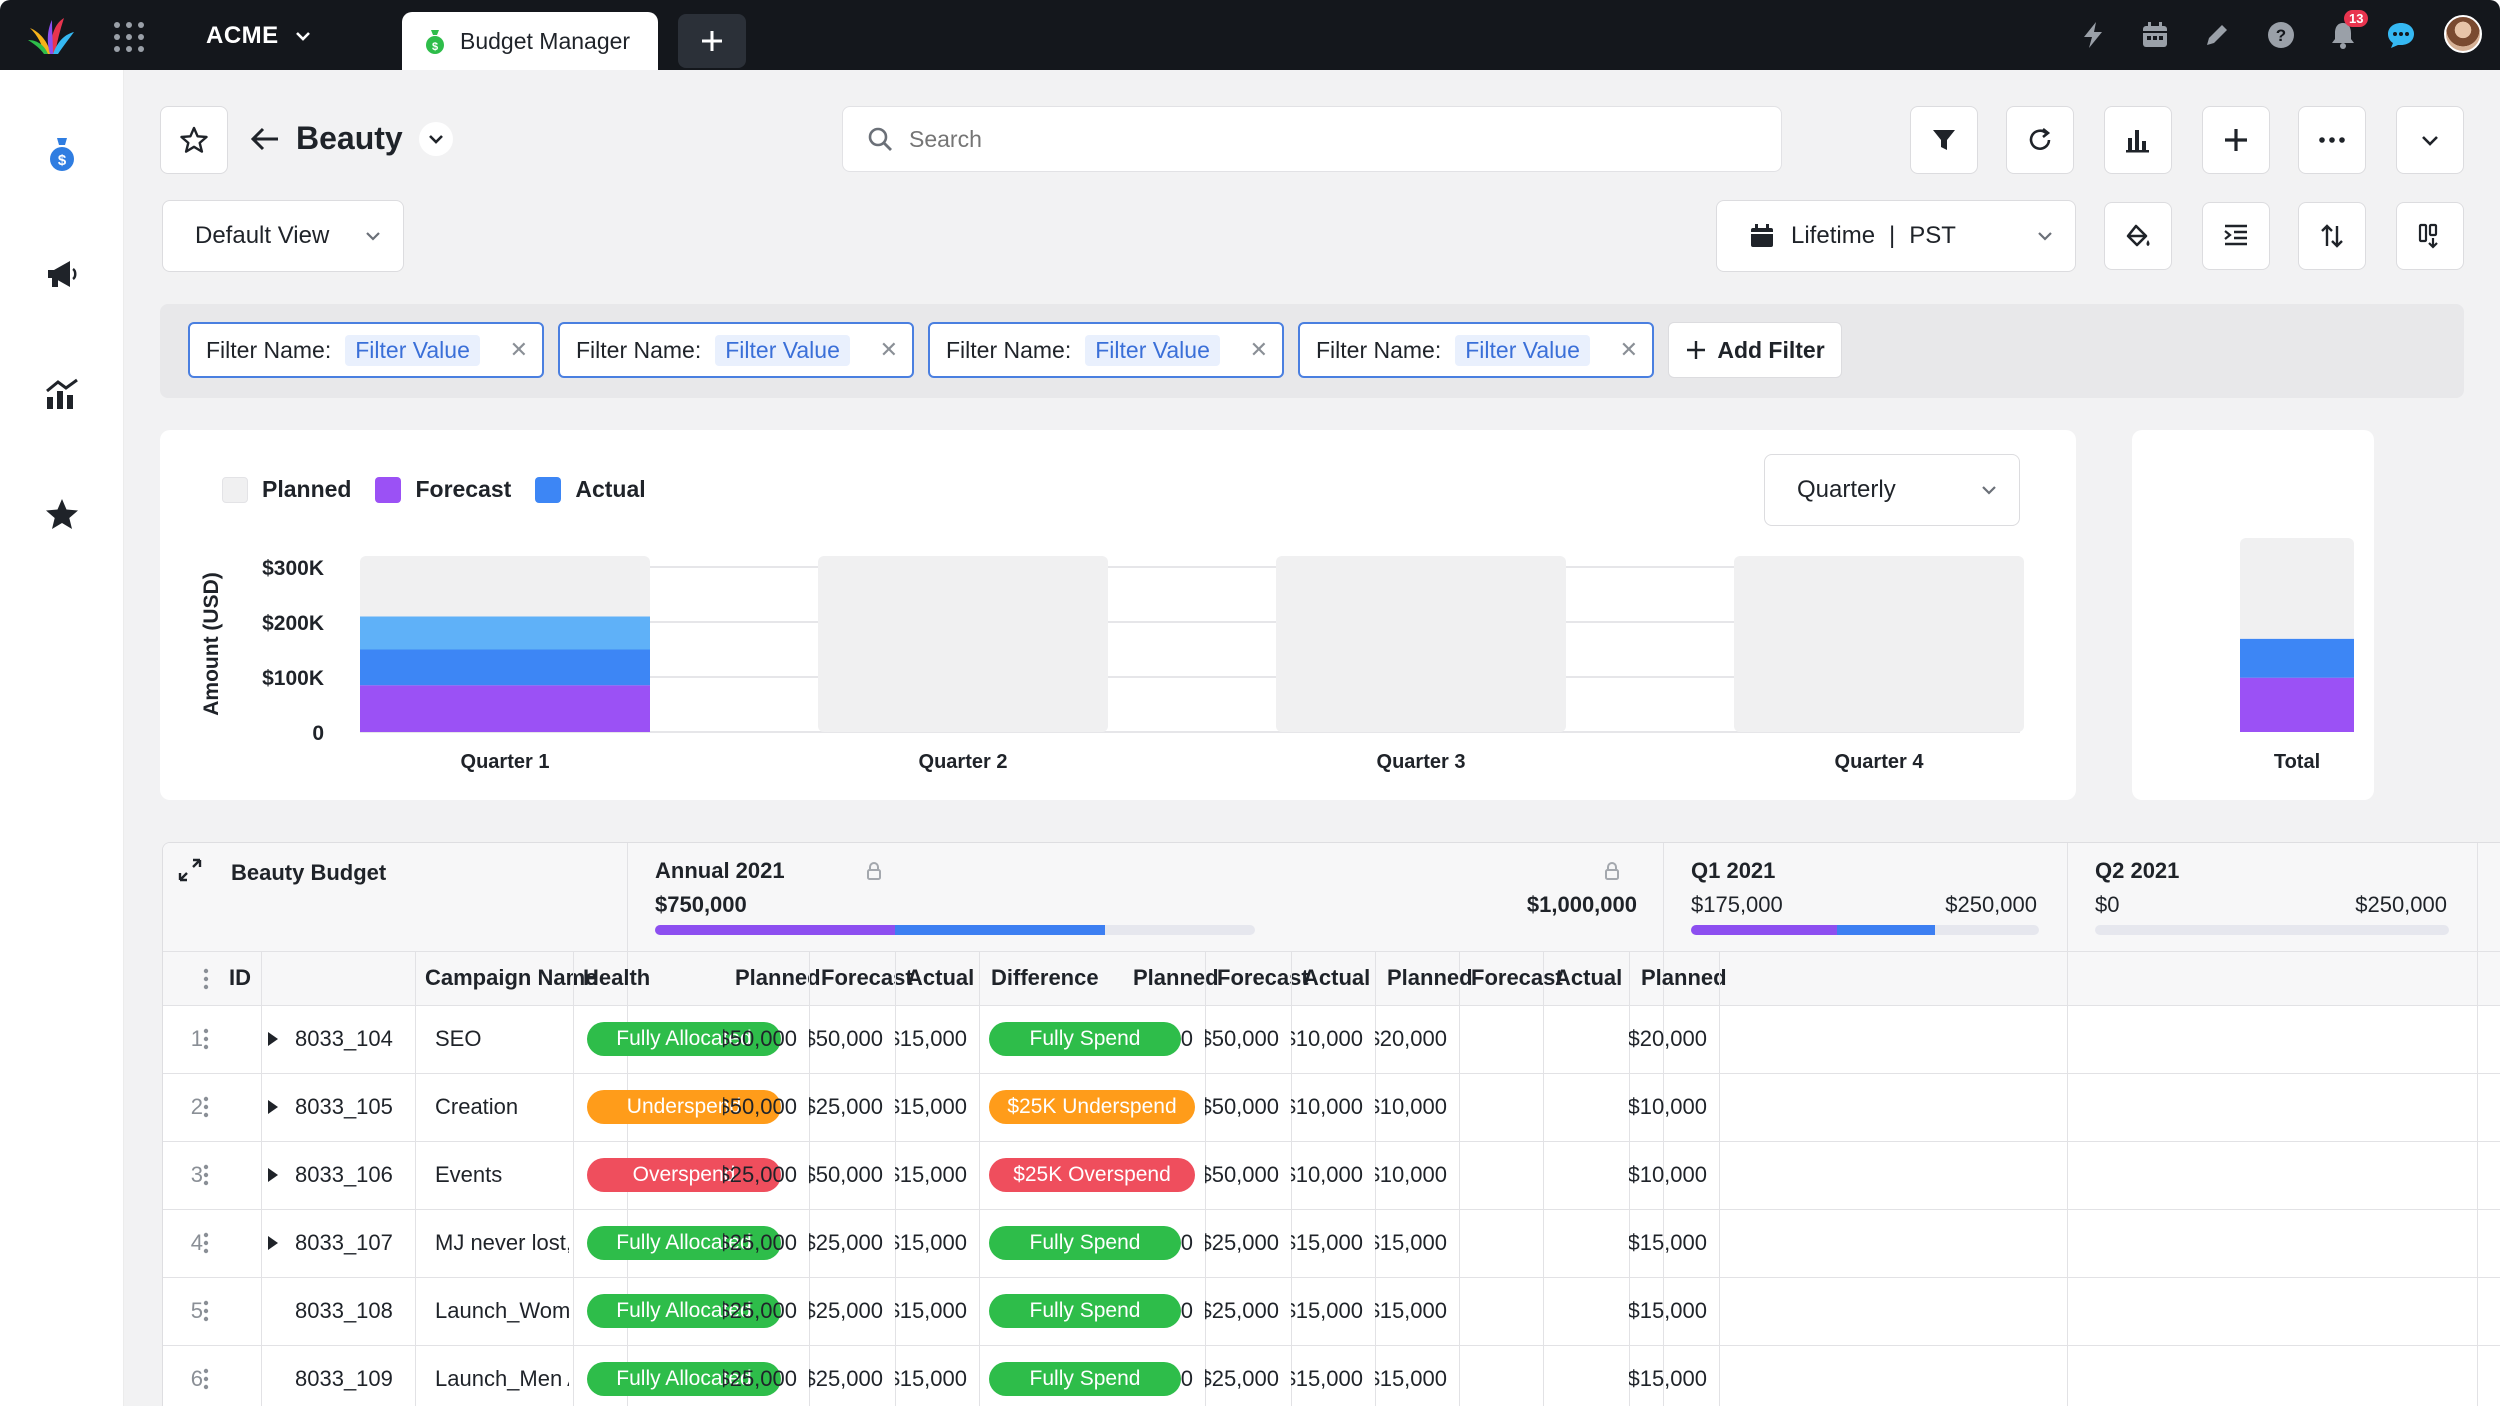  Describe the element at coordinates (2217, 35) in the screenshot. I see `pencil-icon` at that location.